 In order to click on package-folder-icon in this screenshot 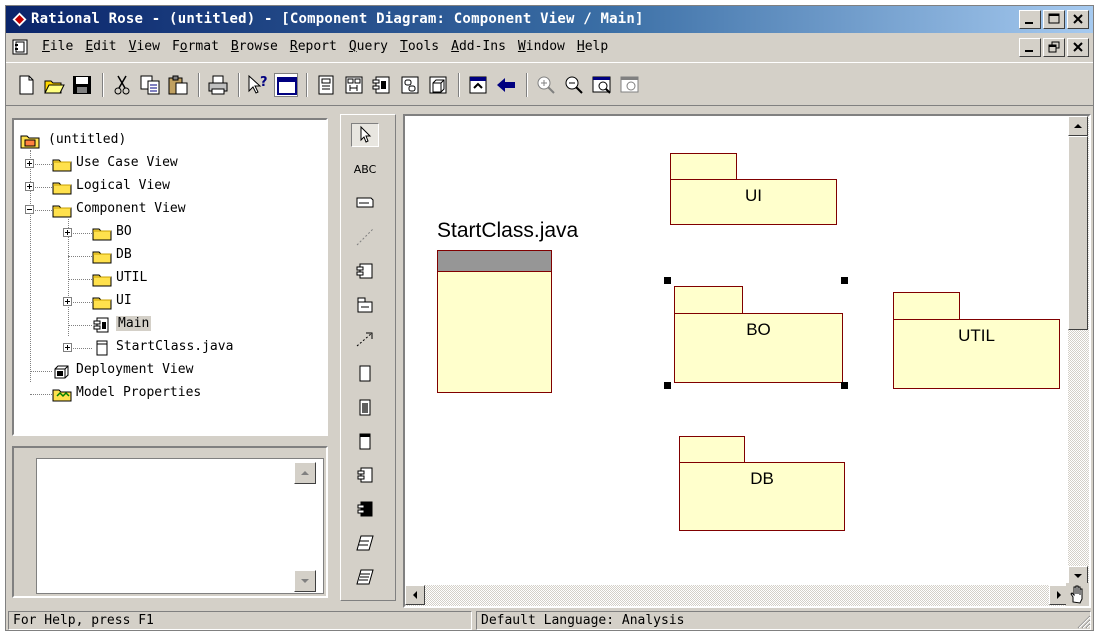, I will do `click(102, 303)`.